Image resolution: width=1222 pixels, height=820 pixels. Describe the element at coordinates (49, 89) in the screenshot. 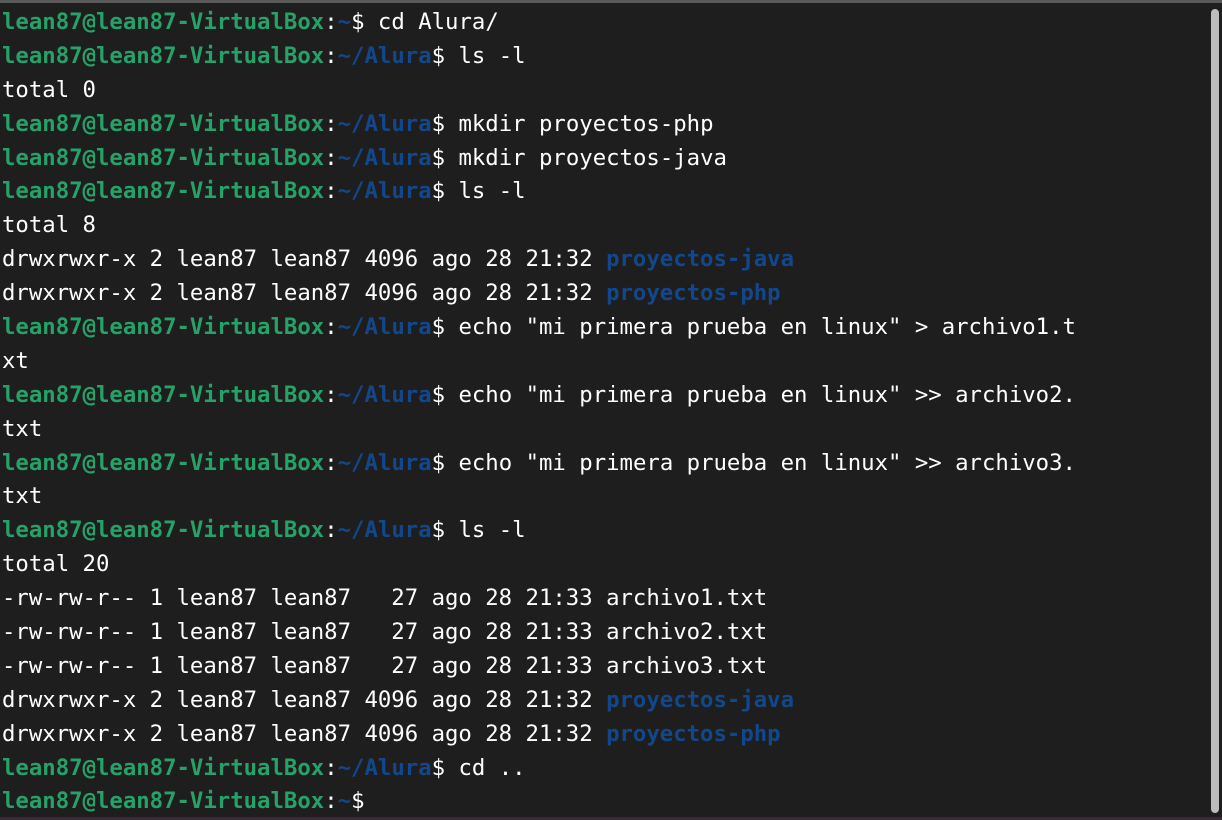

I see `output-line: total 0` at that location.